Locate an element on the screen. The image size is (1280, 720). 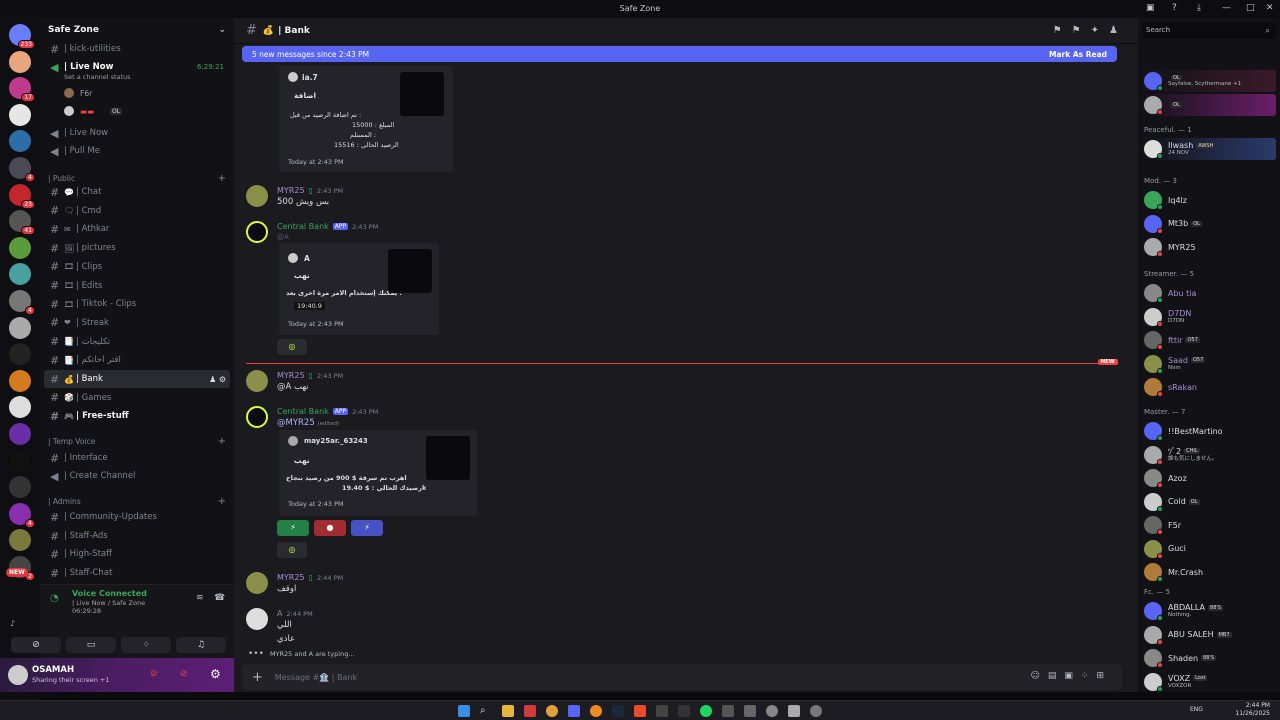
channel-staff-chat: # | Staff-Chat is located at coordinates (137, 573).